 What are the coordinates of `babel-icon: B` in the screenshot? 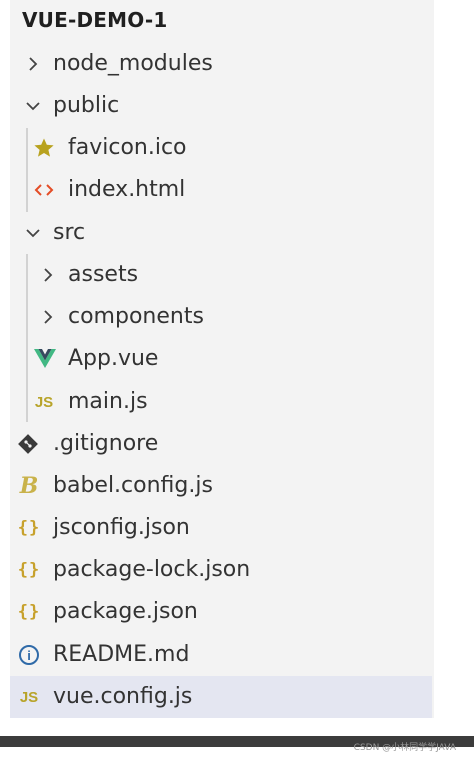 It's located at (29, 486).